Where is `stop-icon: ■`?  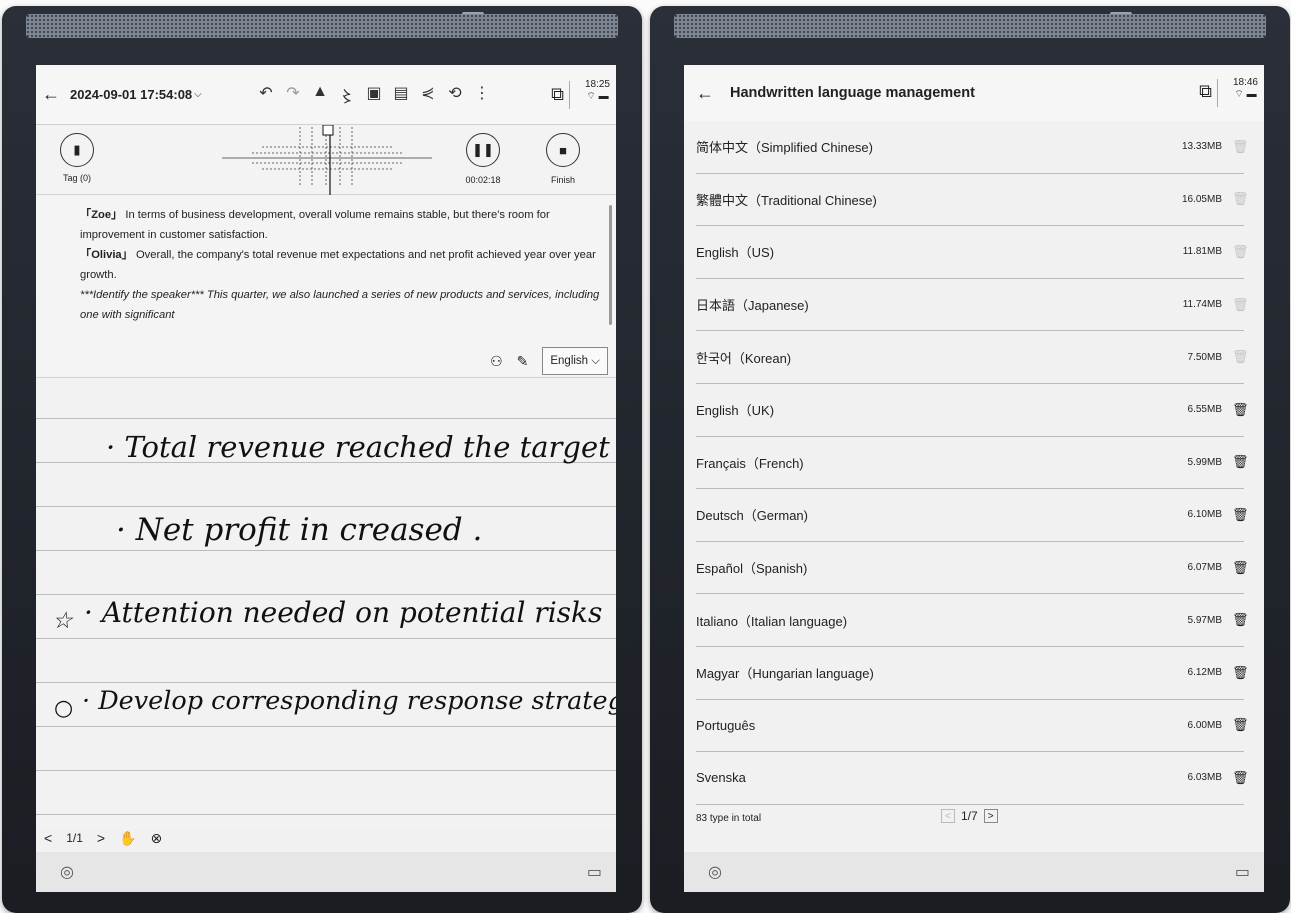 stop-icon: ■ is located at coordinates (563, 150).